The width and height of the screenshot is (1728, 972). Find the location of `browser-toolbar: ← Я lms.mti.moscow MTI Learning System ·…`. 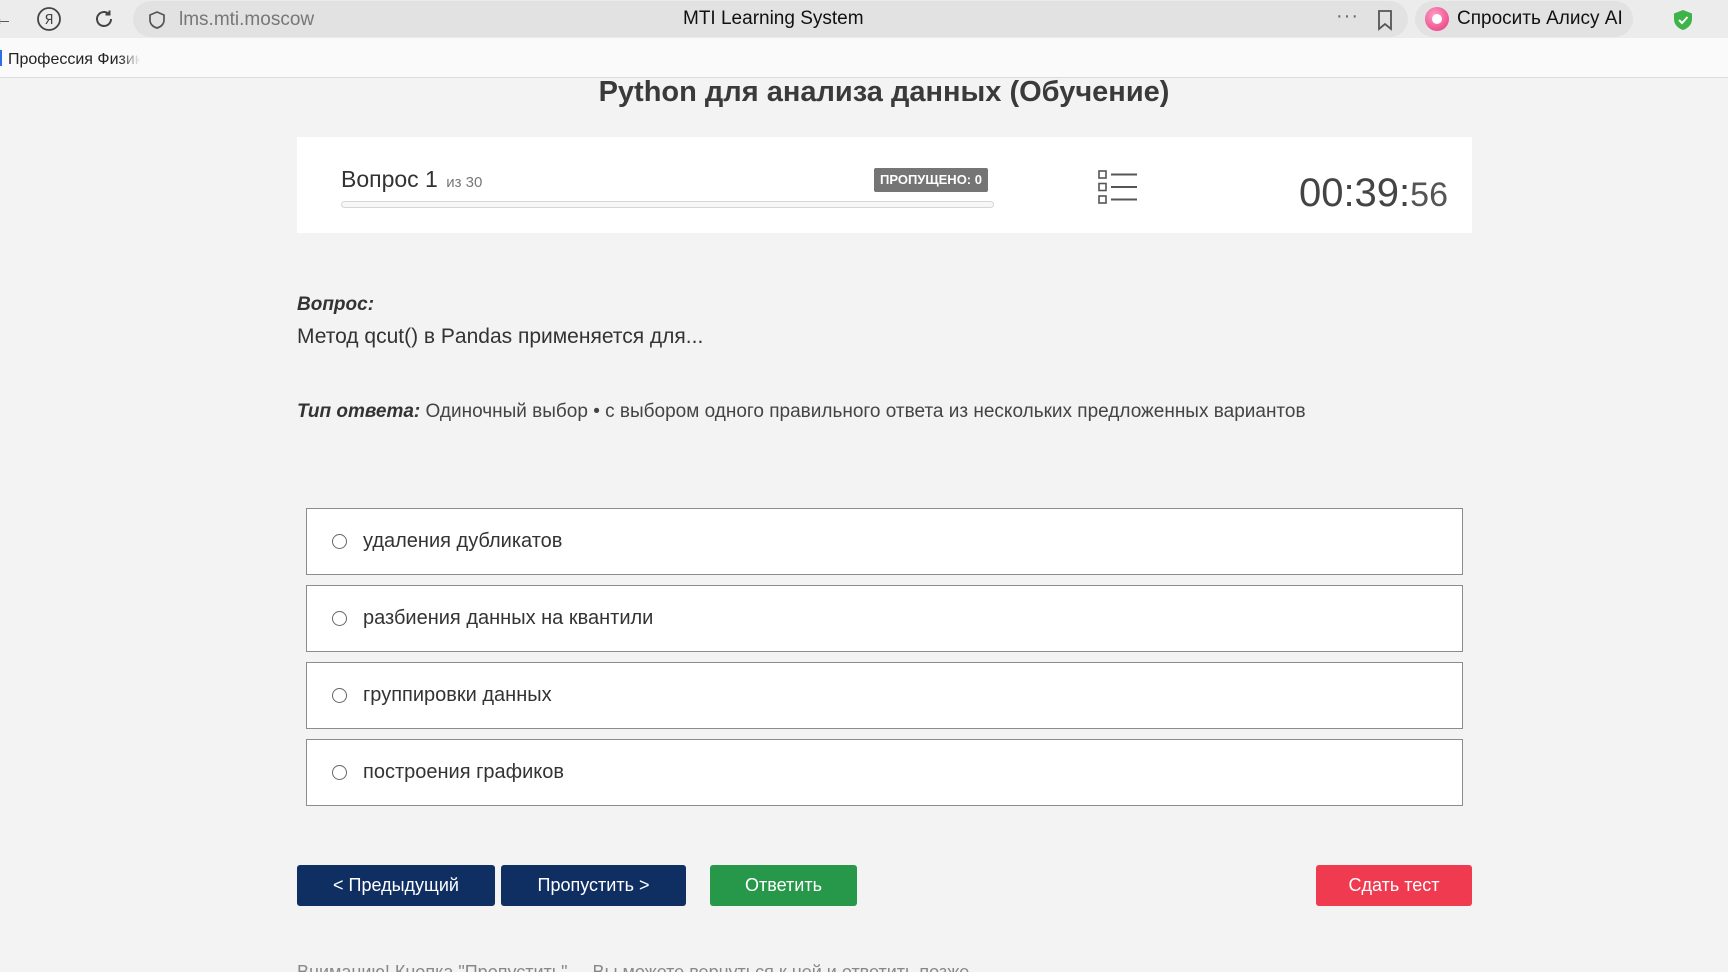

browser-toolbar: ← Я lms.mti.moscow MTI Learning System ·… is located at coordinates (864, 19).